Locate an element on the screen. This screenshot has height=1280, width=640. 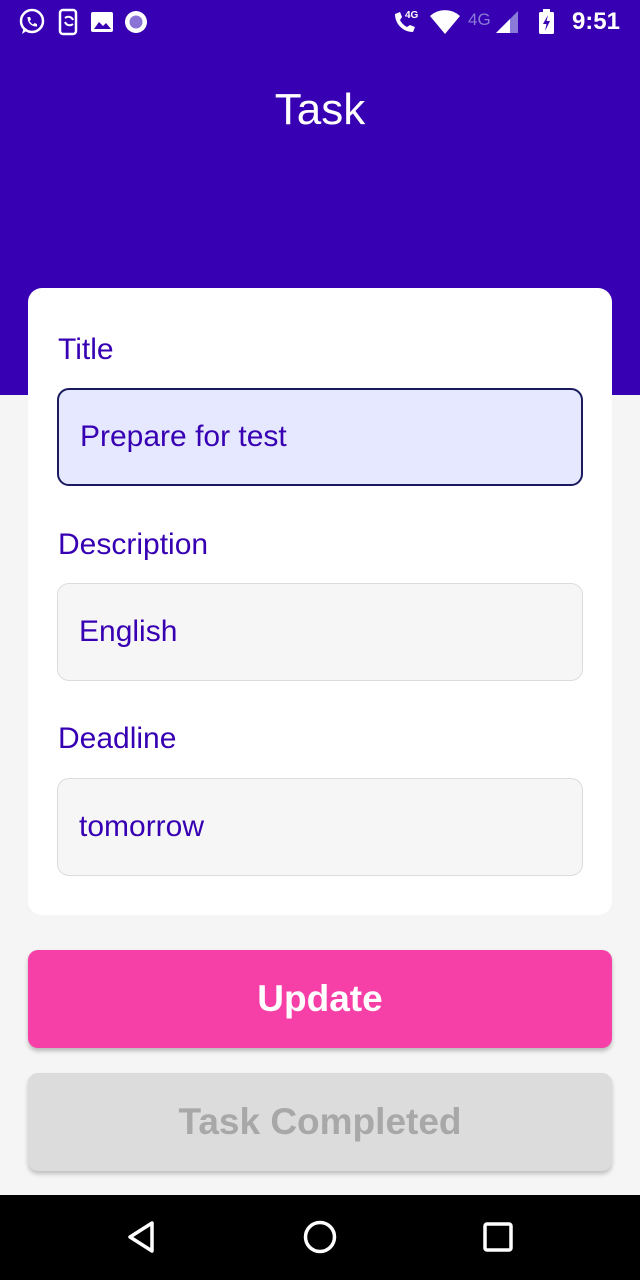
call-4g-icon: 4G is located at coordinates (407, 22).